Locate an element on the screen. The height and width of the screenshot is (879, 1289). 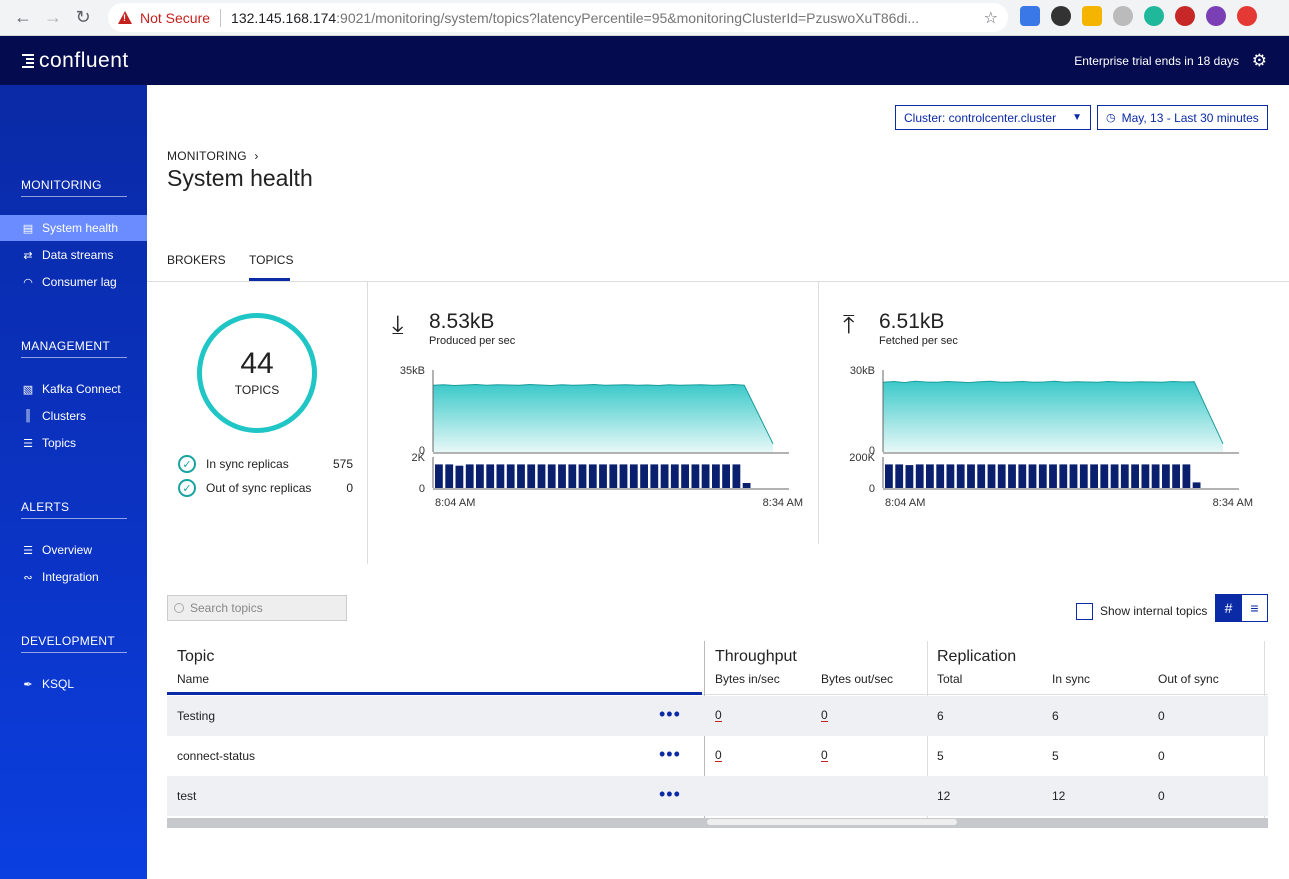
out-of-sync-replicas-row: ✓ Out of sync replicas 0 is located at coordinates (265, 488).